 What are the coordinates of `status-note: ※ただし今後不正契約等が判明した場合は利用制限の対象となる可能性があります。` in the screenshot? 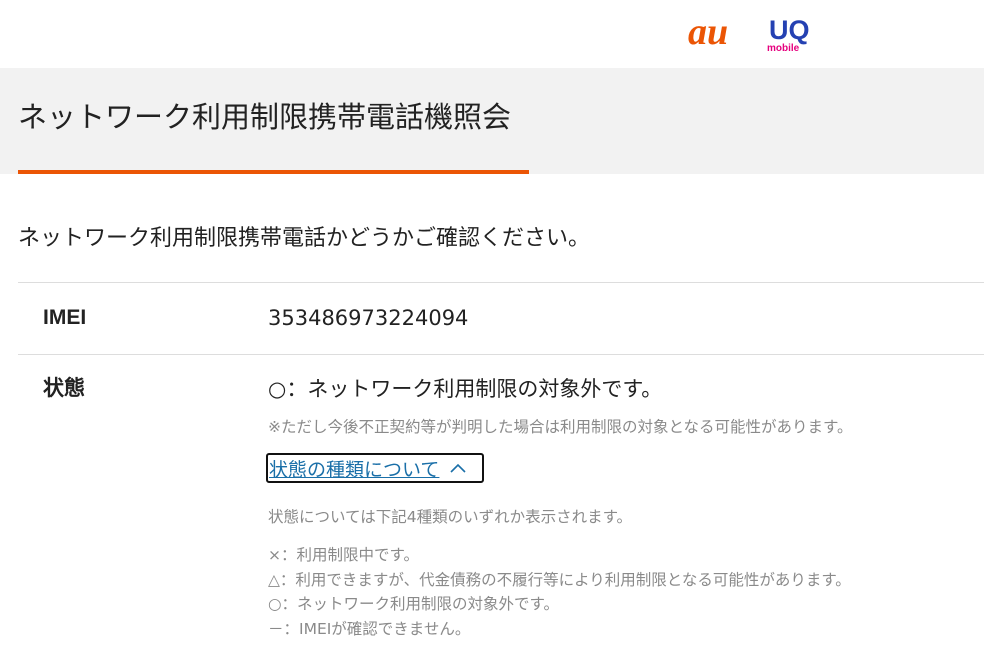 It's located at (560, 427).